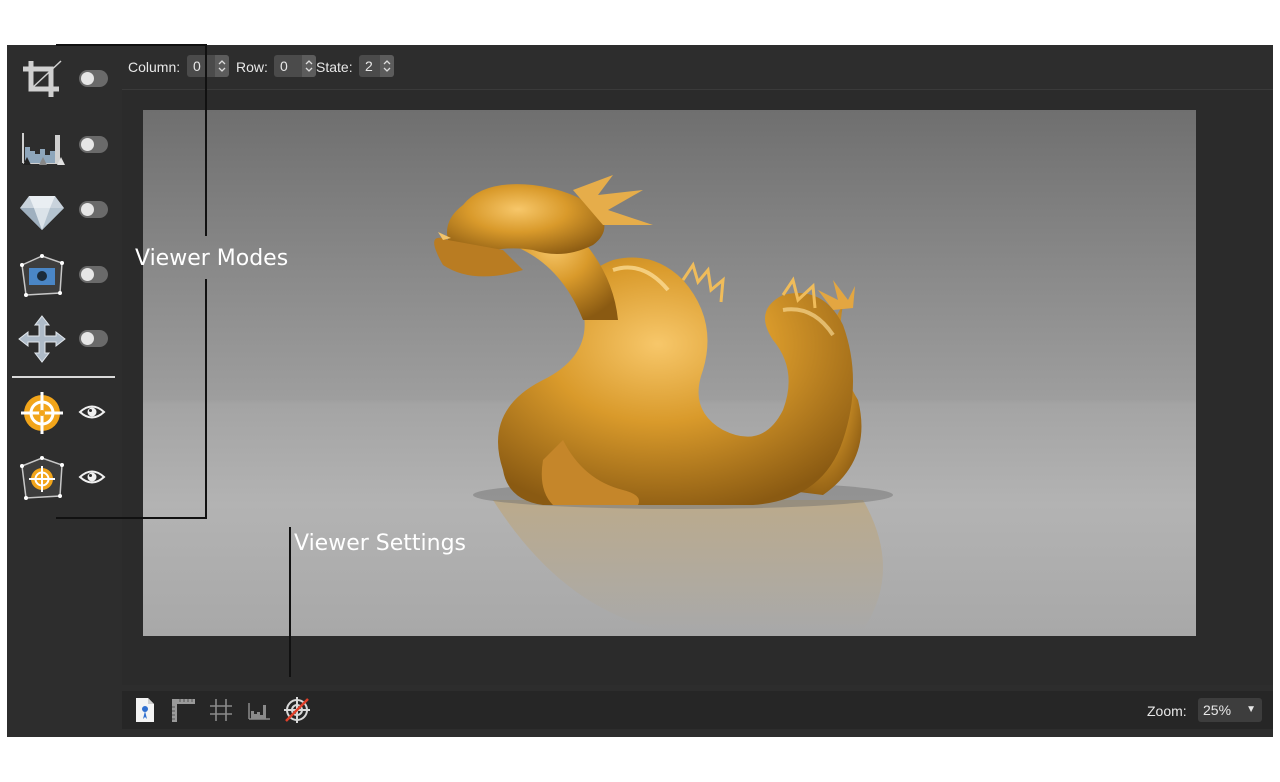 The height and width of the screenshot is (782, 1280). What do you see at coordinates (369, 66) in the screenshot?
I see `state-value: 2` at bounding box center [369, 66].